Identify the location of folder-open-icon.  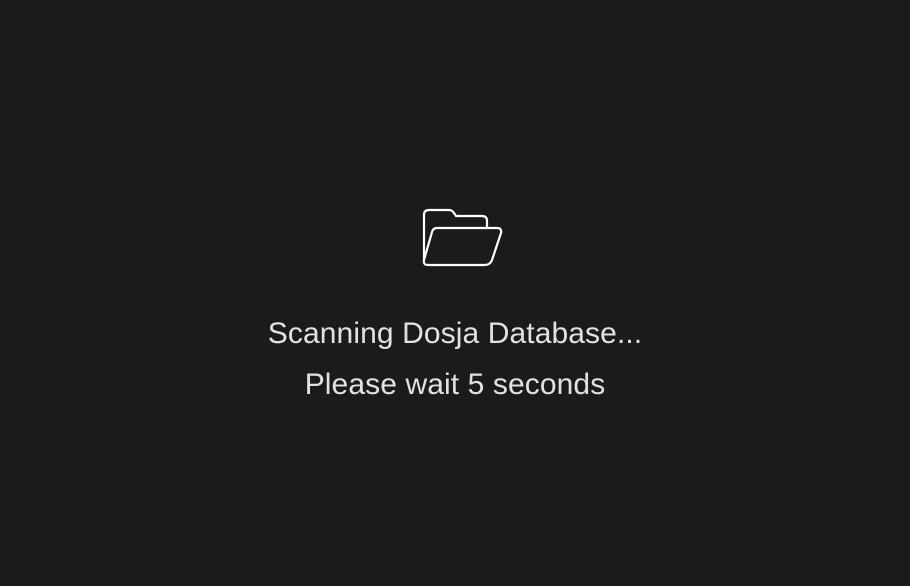
(463, 238).